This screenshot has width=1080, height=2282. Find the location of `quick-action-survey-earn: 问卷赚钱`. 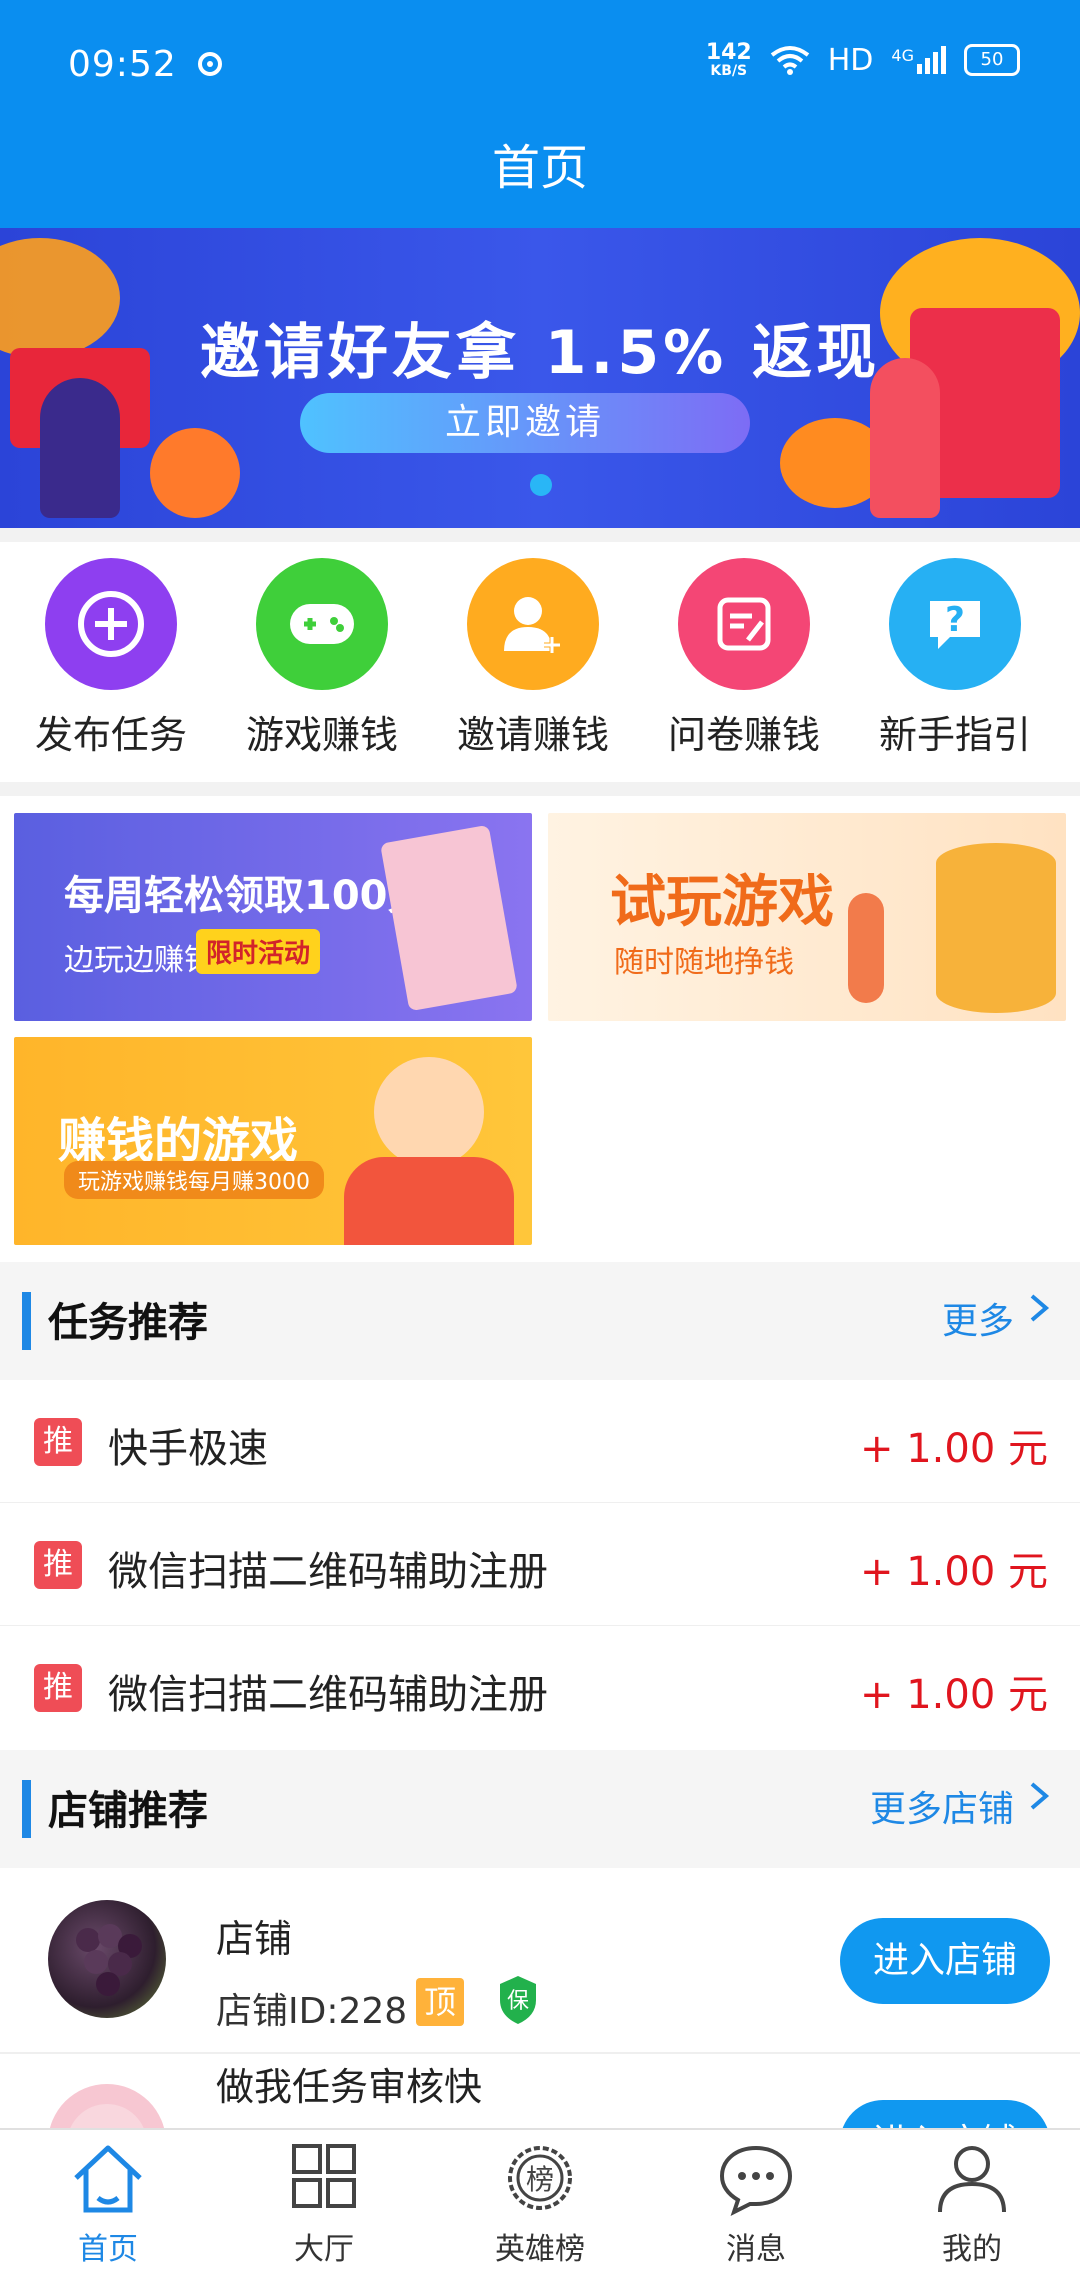

quick-action-survey-earn: 问卷赚钱 is located at coordinates (744, 658).